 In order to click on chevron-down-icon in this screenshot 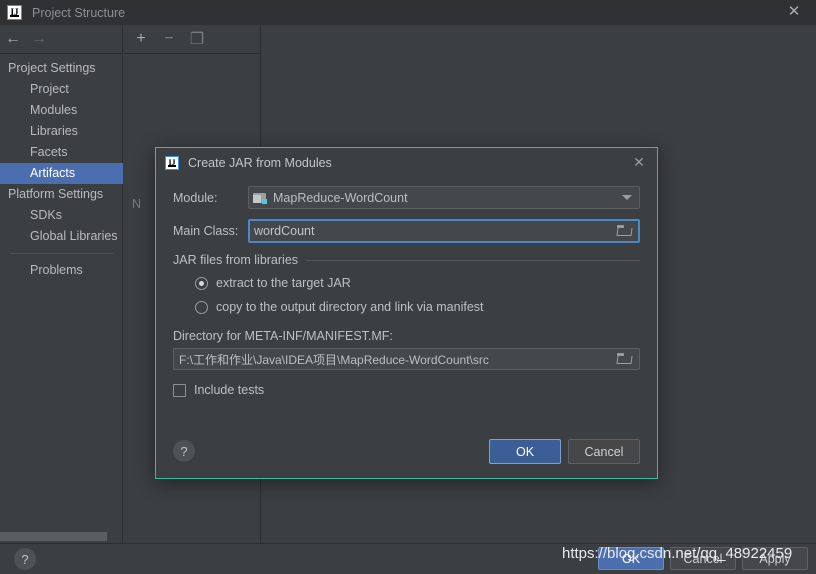, I will do `click(627, 197)`.